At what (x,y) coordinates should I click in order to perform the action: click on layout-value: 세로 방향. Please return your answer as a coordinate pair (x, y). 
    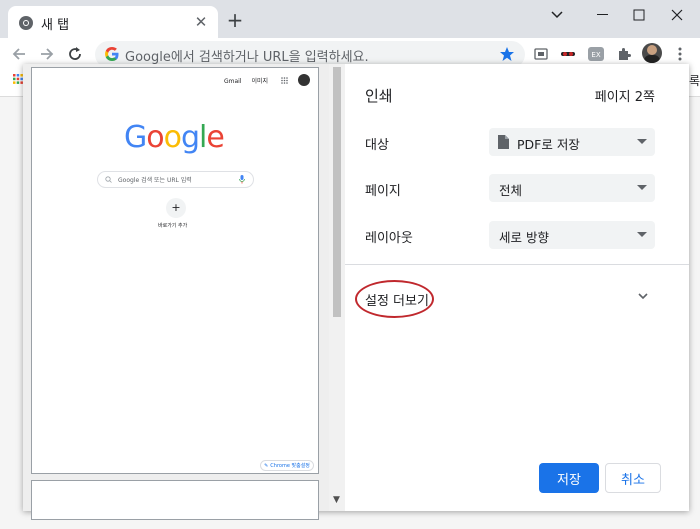
    Looking at the image, I should click on (524, 237).